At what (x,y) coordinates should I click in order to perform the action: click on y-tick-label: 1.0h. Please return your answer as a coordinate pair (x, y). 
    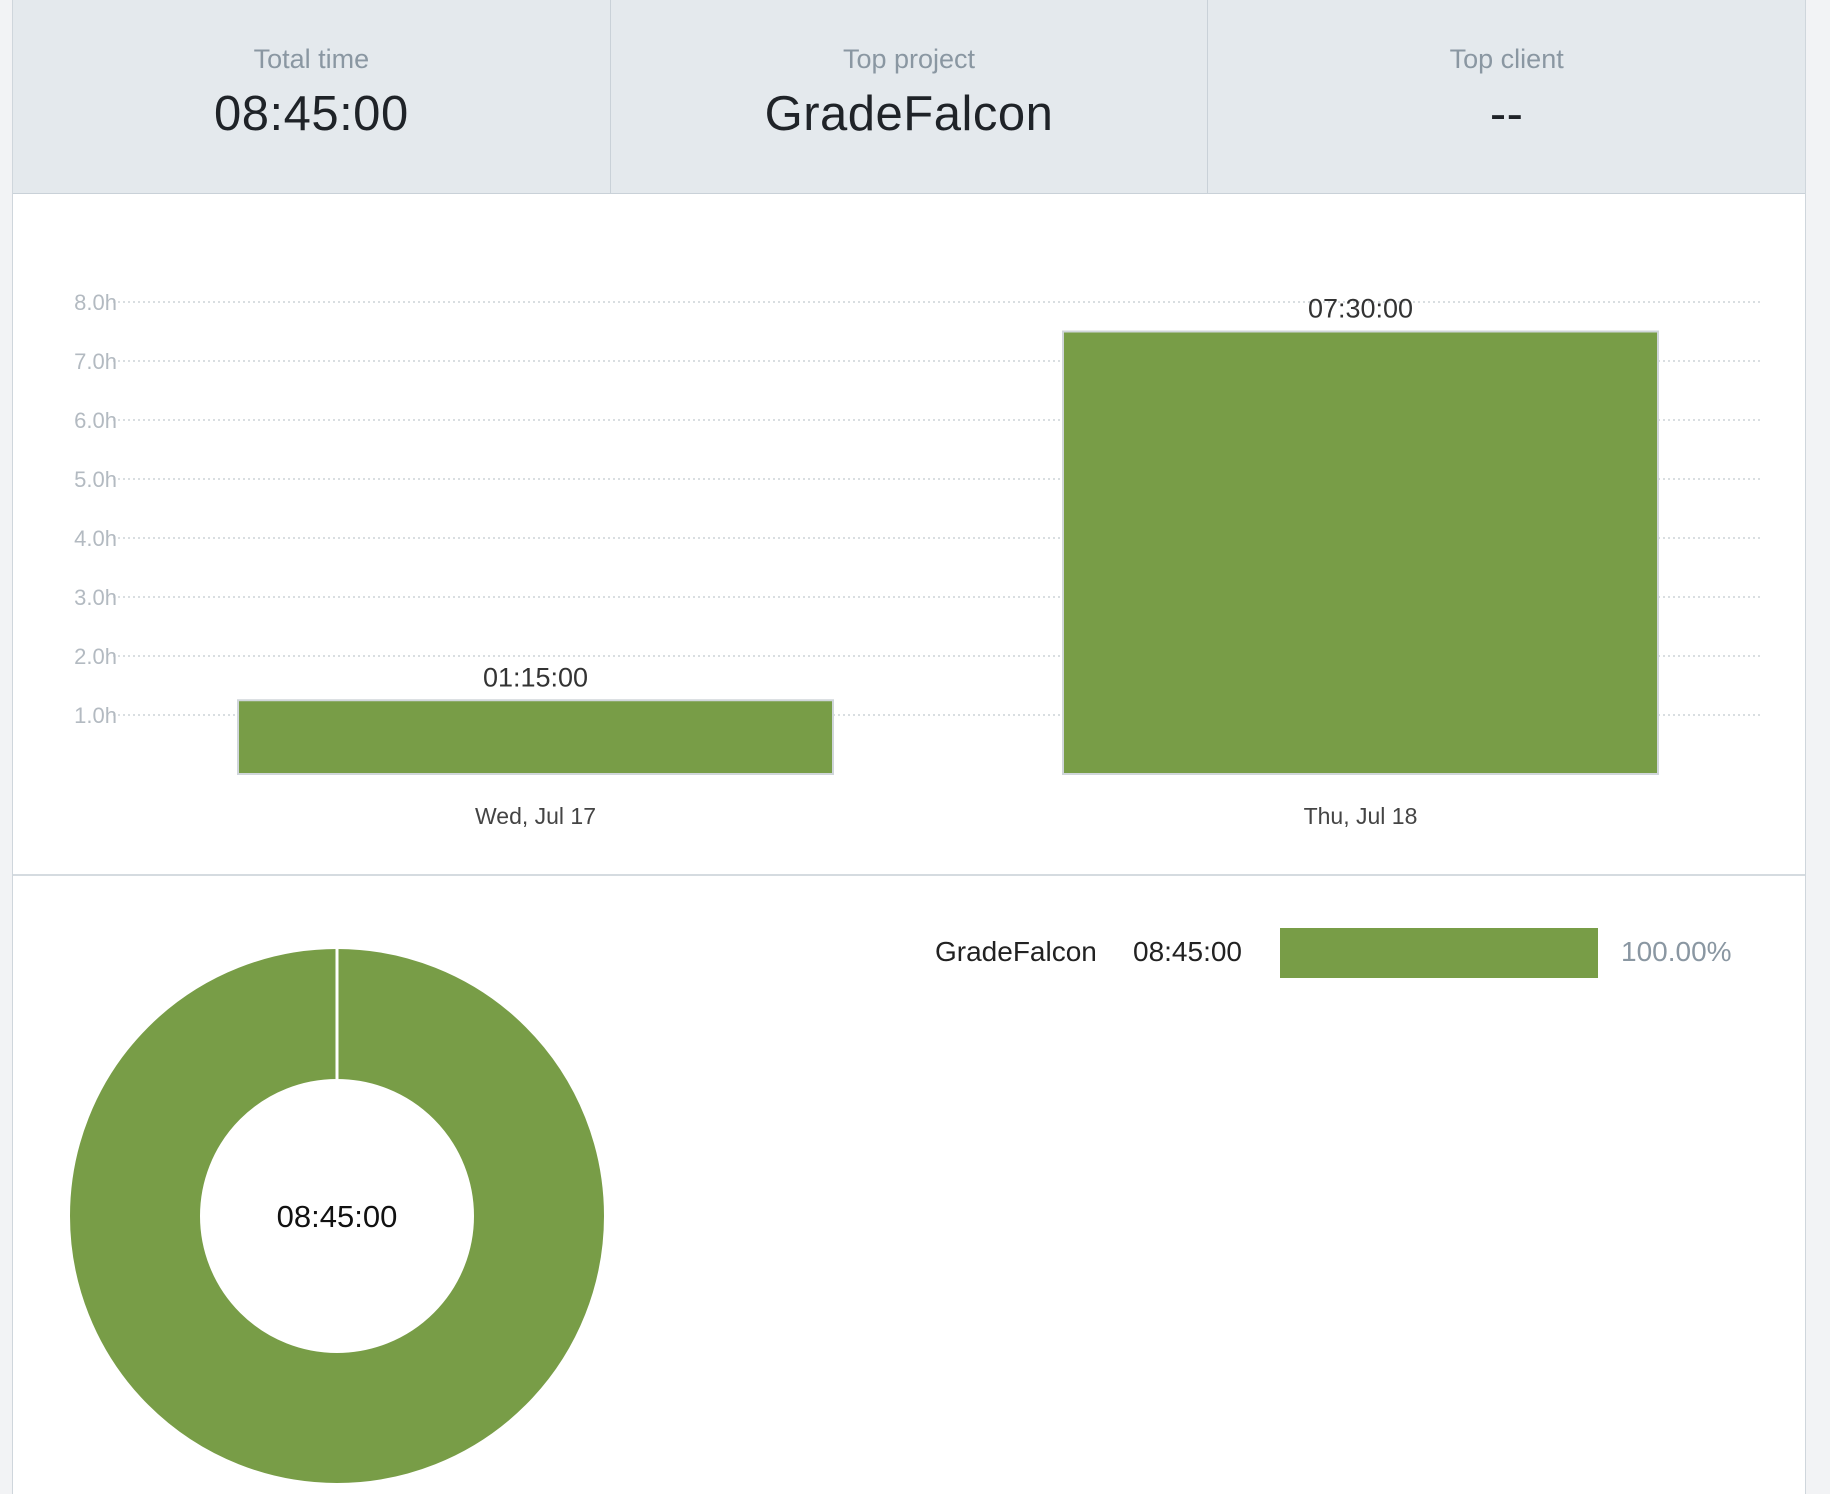
    Looking at the image, I should click on (95, 715).